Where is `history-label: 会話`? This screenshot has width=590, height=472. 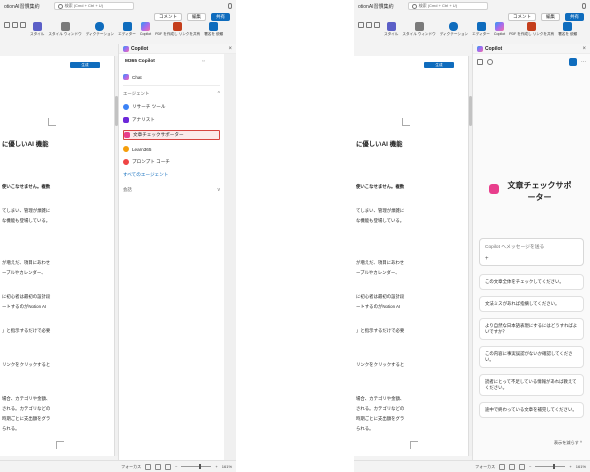
history-label: 会話 is located at coordinates (127, 189).